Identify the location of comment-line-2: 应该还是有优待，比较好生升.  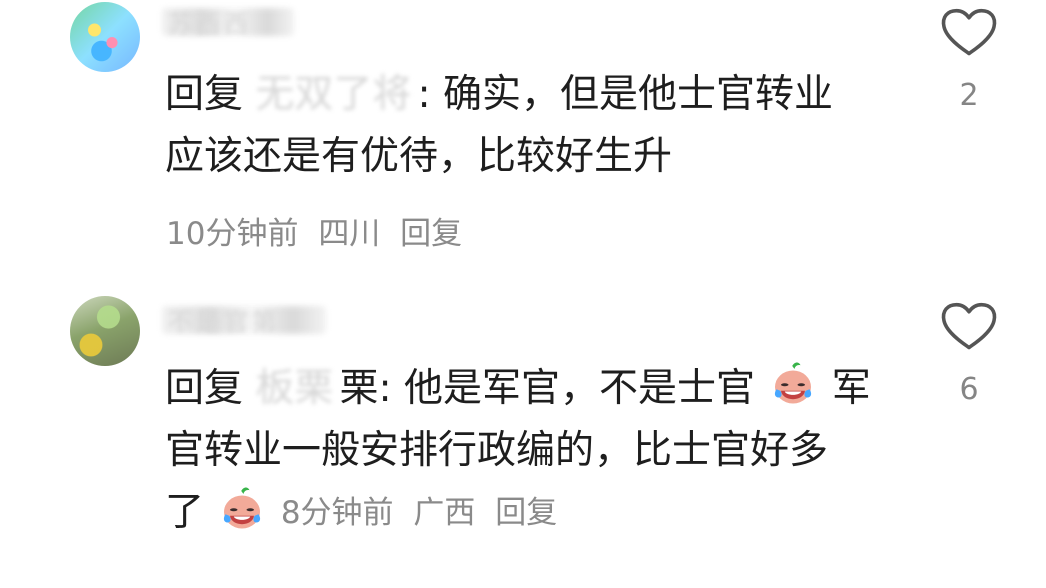
(419, 156).